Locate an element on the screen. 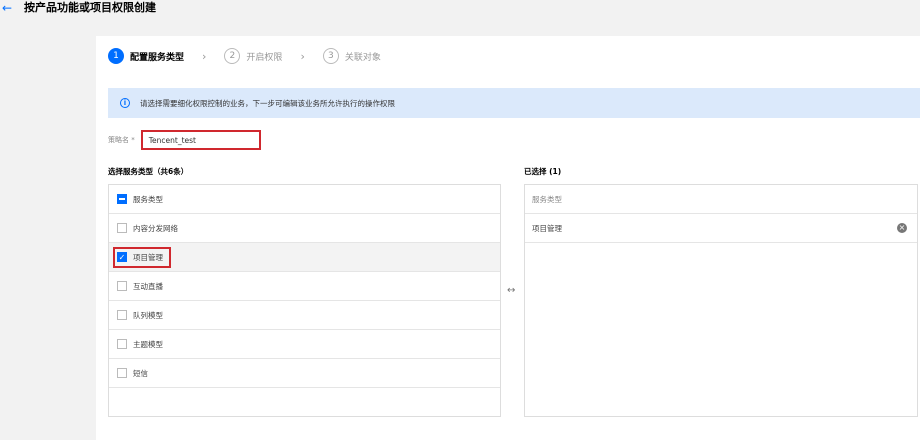  left-panel-title: 选择服务类型（共6条） is located at coordinates (148, 171).